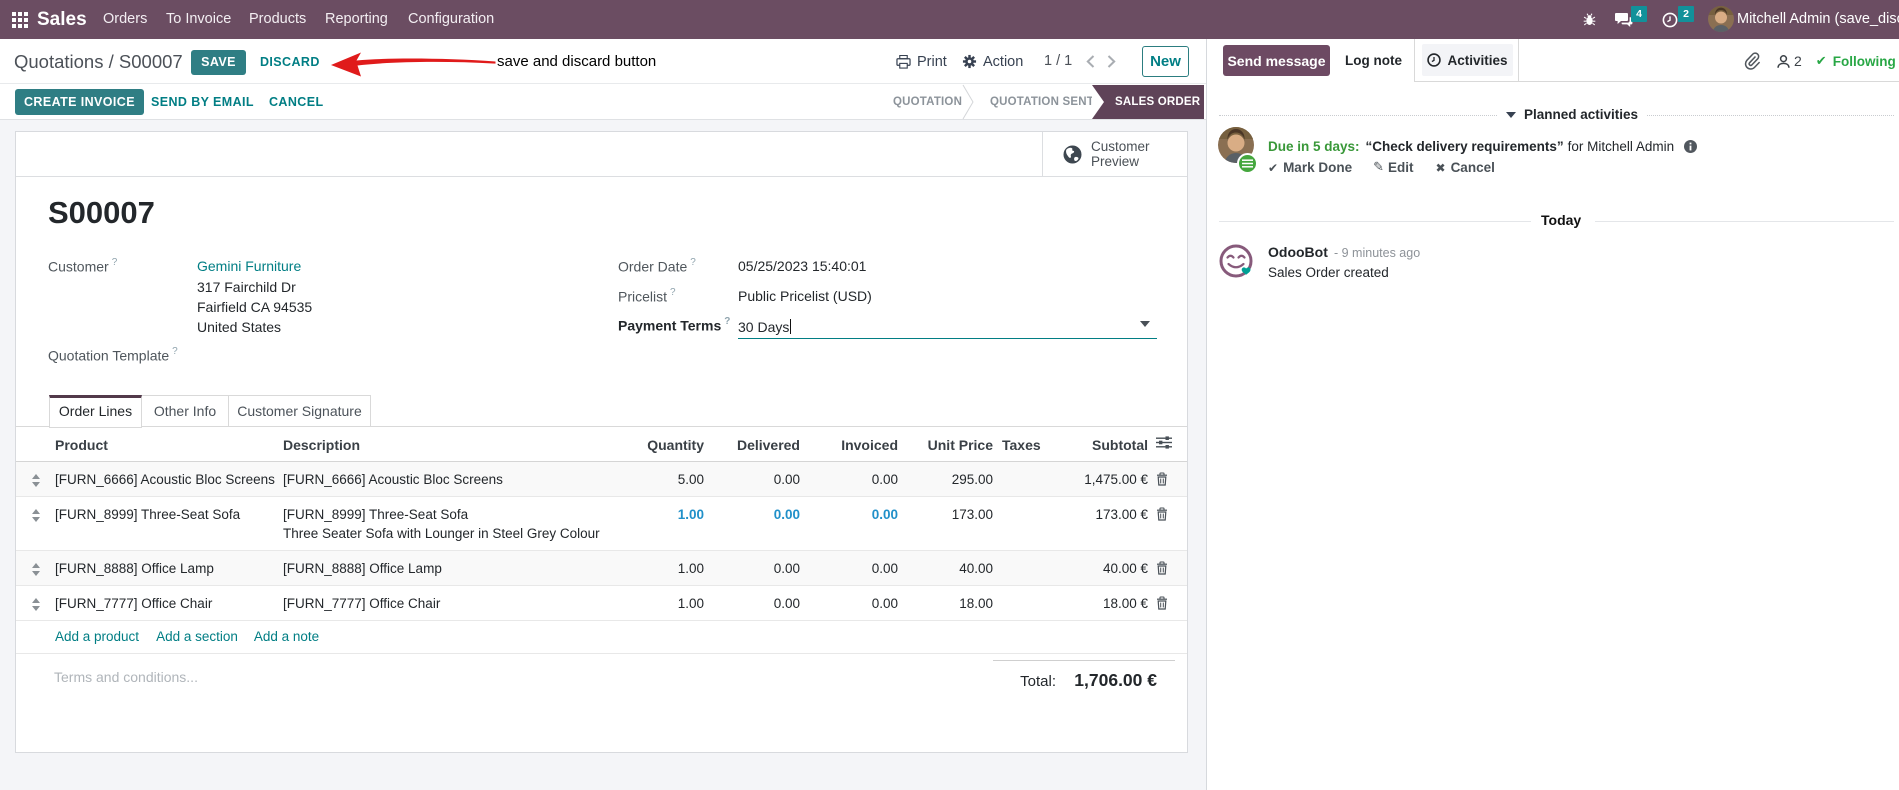  Describe the element at coordinates (1167, 441) in the screenshot. I see `optional-columns-icon` at that location.